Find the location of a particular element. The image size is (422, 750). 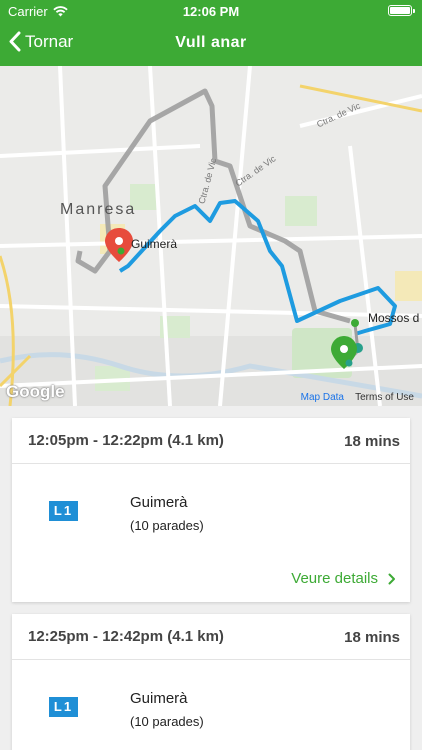

view-details-label: Veure details is located at coordinates (334, 578).